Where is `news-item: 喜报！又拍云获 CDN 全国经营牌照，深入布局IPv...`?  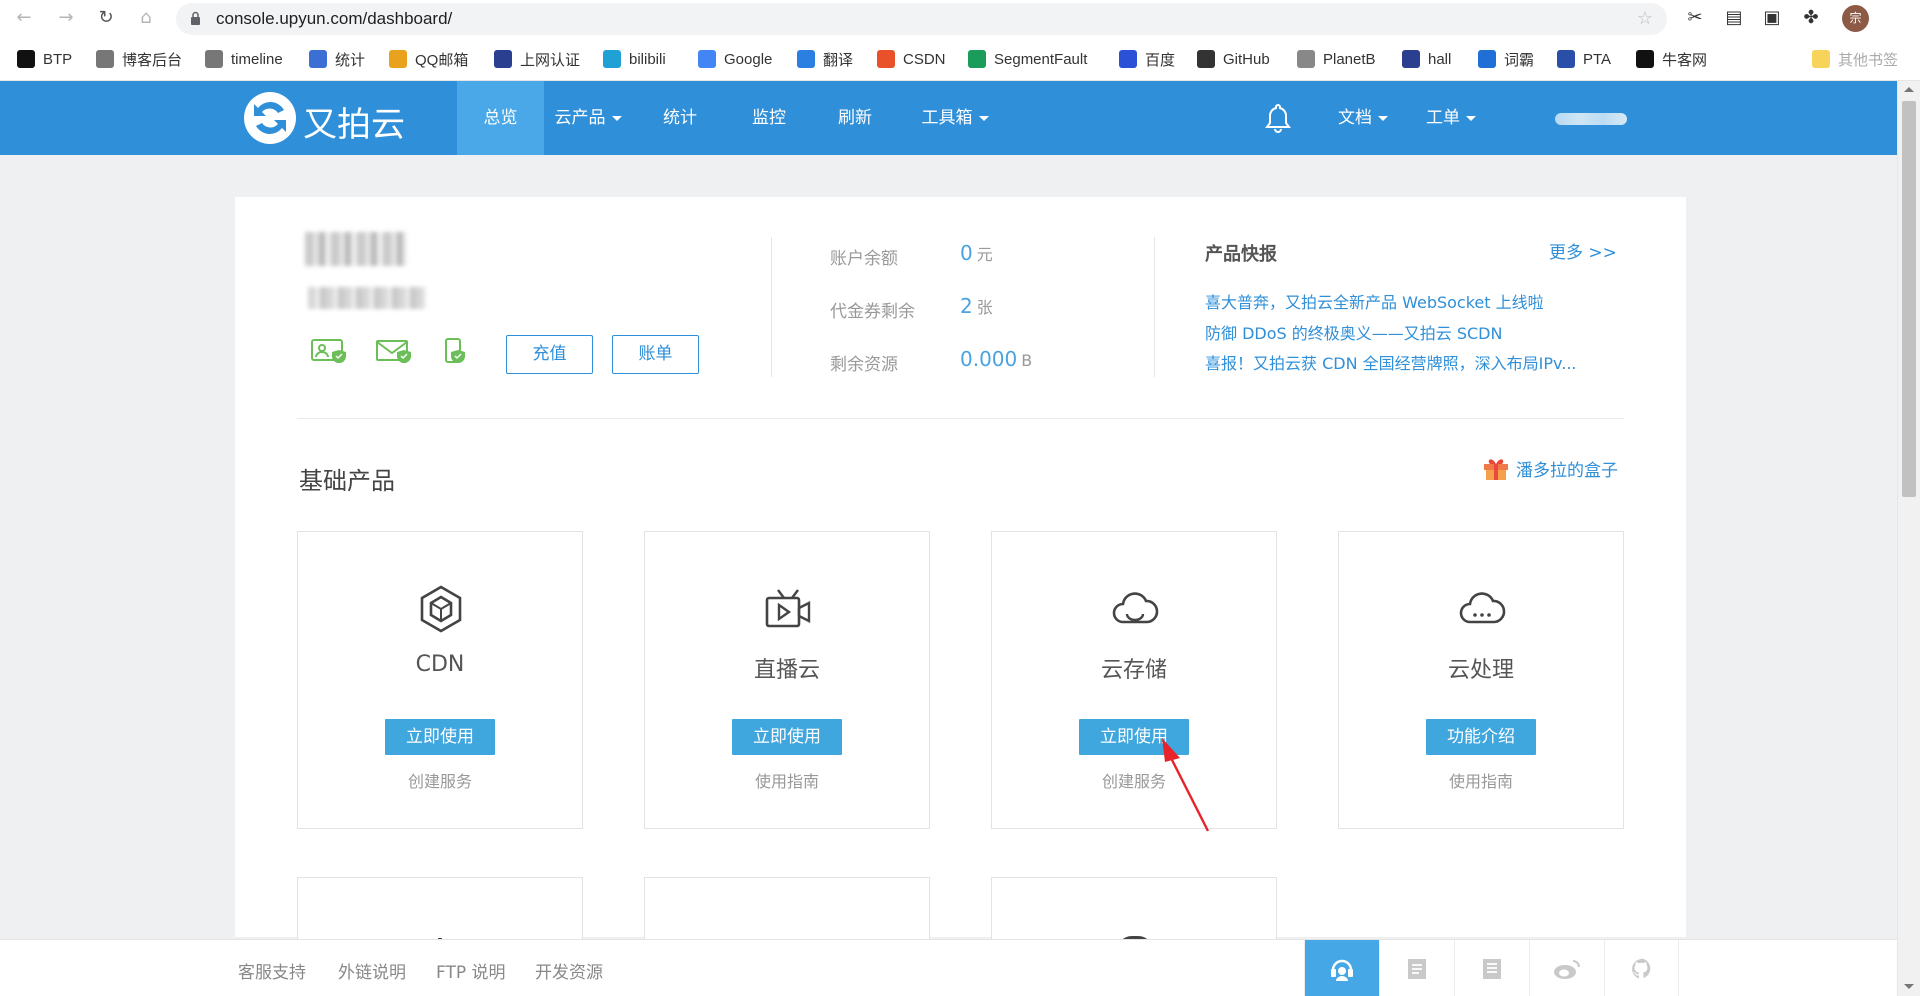
news-item: 喜报！又拍云获 CDN 全国经营牌照，深入布局IPv... is located at coordinates (1391, 362).